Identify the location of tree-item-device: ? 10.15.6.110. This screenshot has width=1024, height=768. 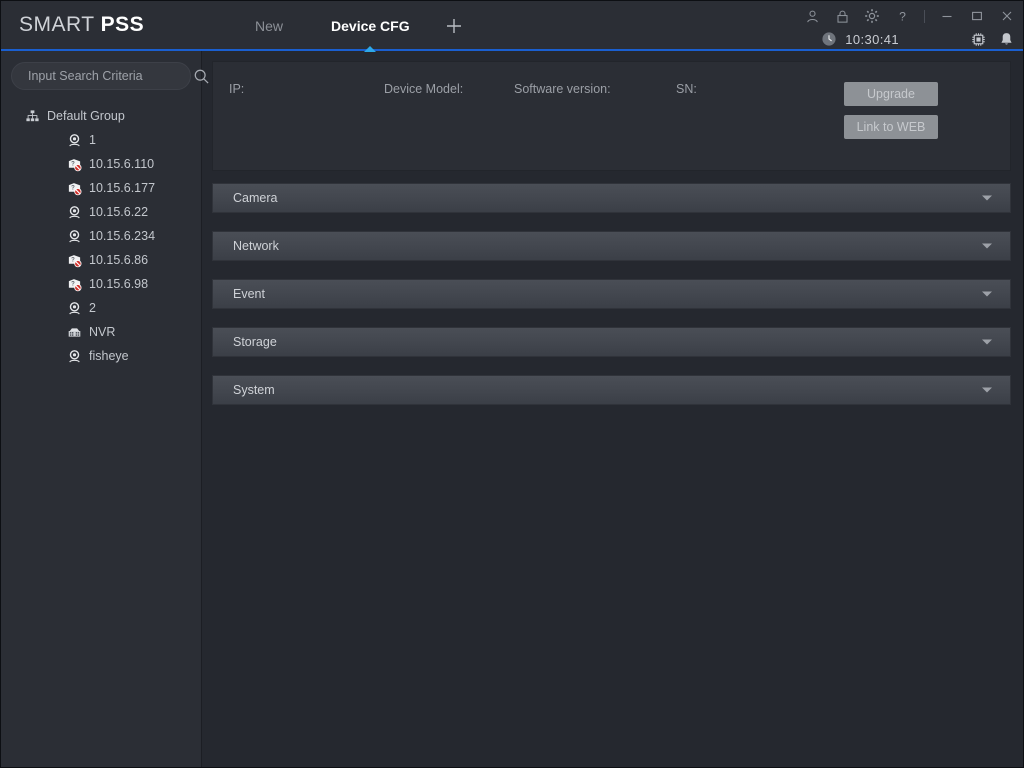
(101, 164).